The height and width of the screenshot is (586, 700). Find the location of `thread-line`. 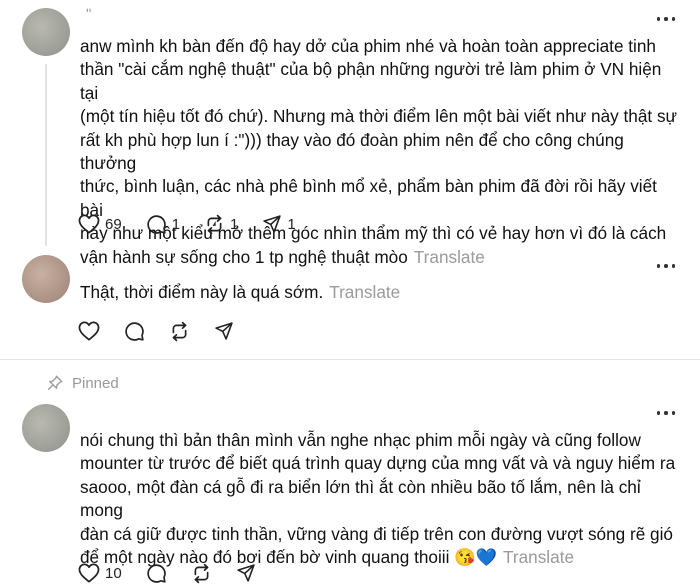

thread-line is located at coordinates (46, 155).